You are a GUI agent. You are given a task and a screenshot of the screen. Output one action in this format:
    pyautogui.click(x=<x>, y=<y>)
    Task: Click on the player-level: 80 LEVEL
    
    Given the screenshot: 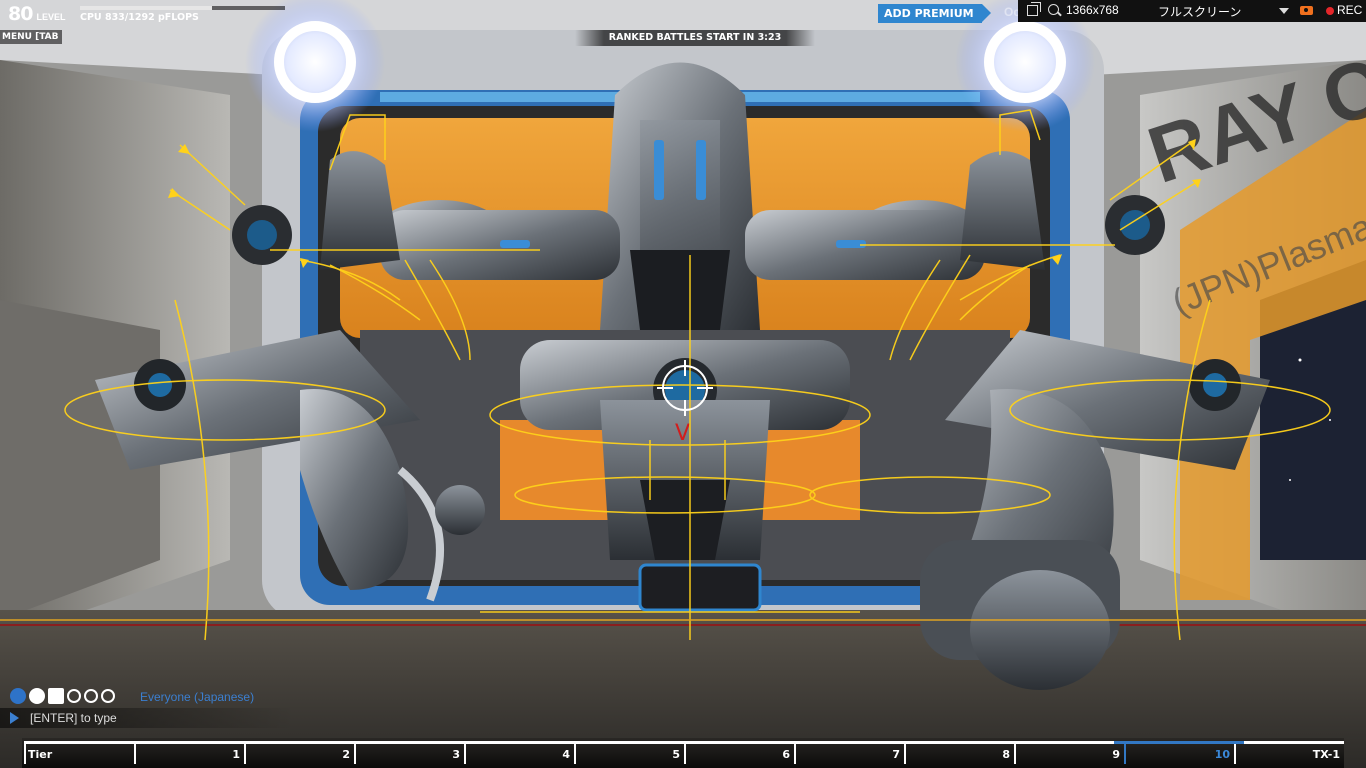 What is the action you would take?
    pyautogui.click(x=36, y=13)
    